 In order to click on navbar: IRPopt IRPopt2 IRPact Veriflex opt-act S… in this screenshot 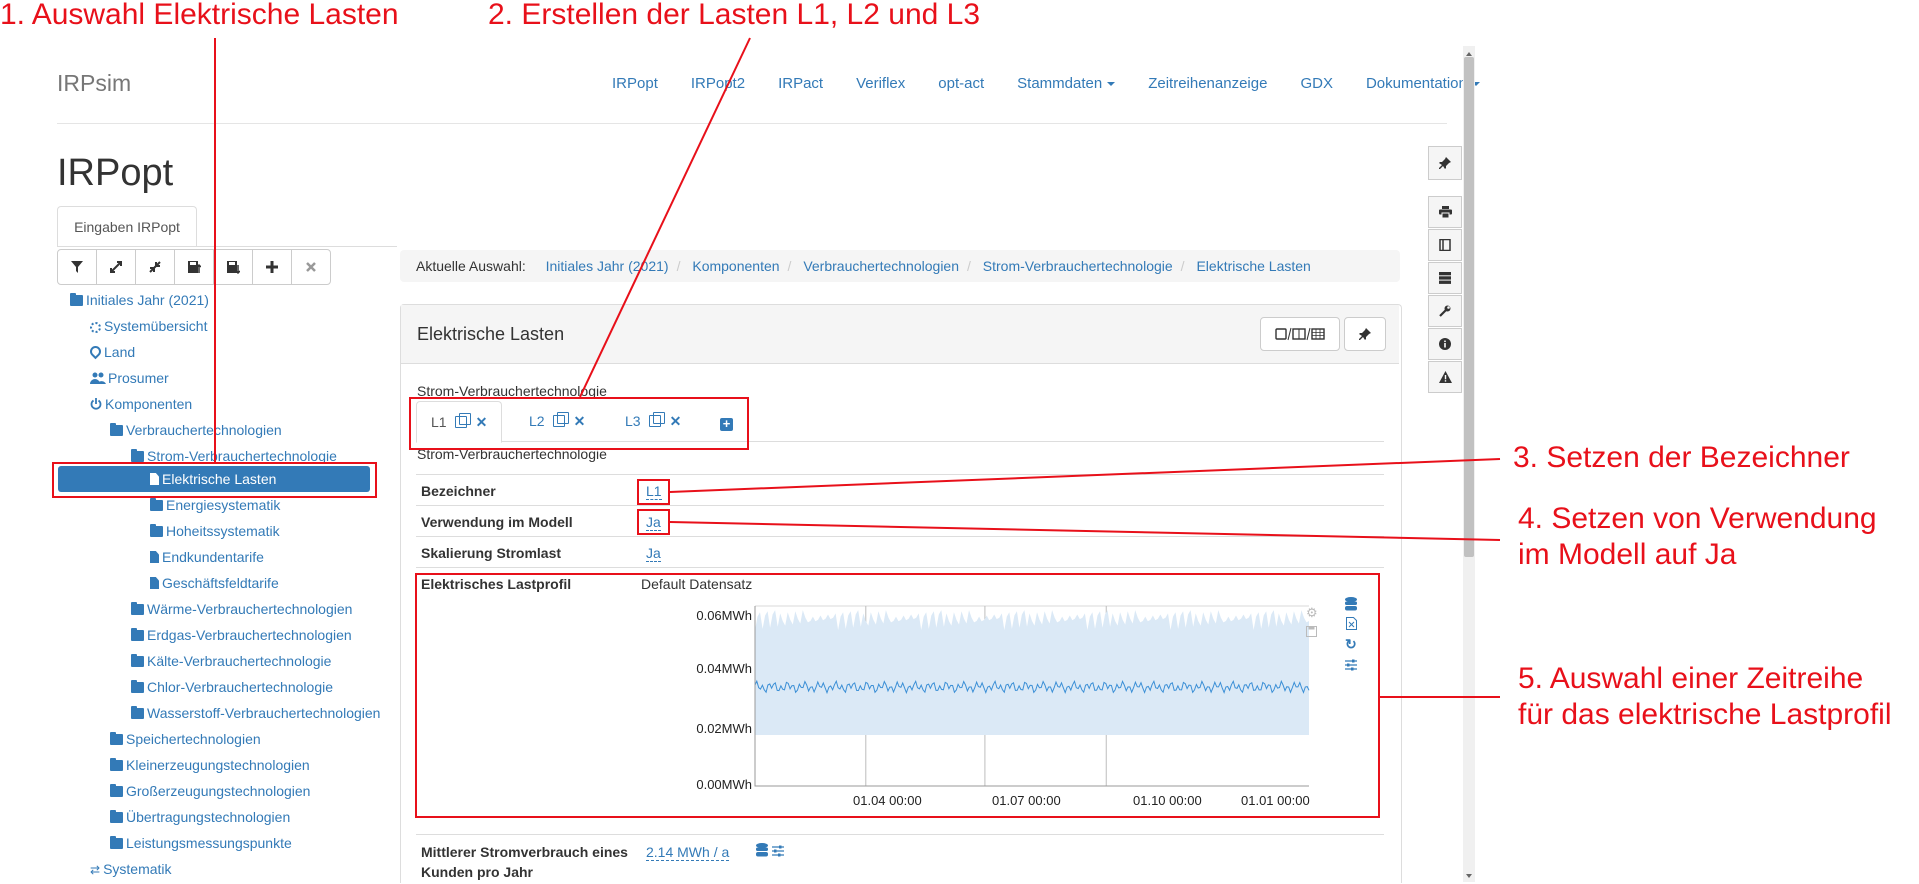, I will do `click(1062, 83)`.